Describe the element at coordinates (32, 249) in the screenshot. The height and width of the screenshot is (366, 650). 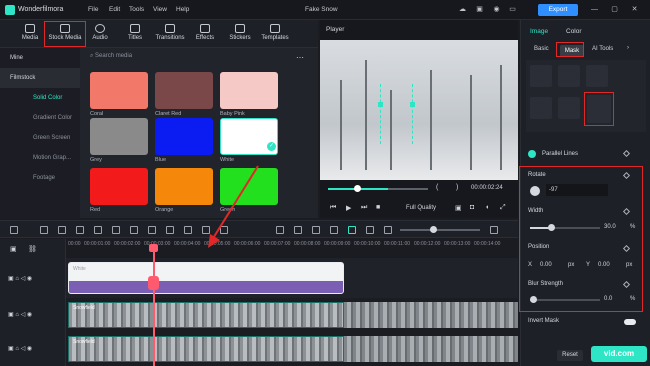
I see `link-track-icon: ⛓` at that location.